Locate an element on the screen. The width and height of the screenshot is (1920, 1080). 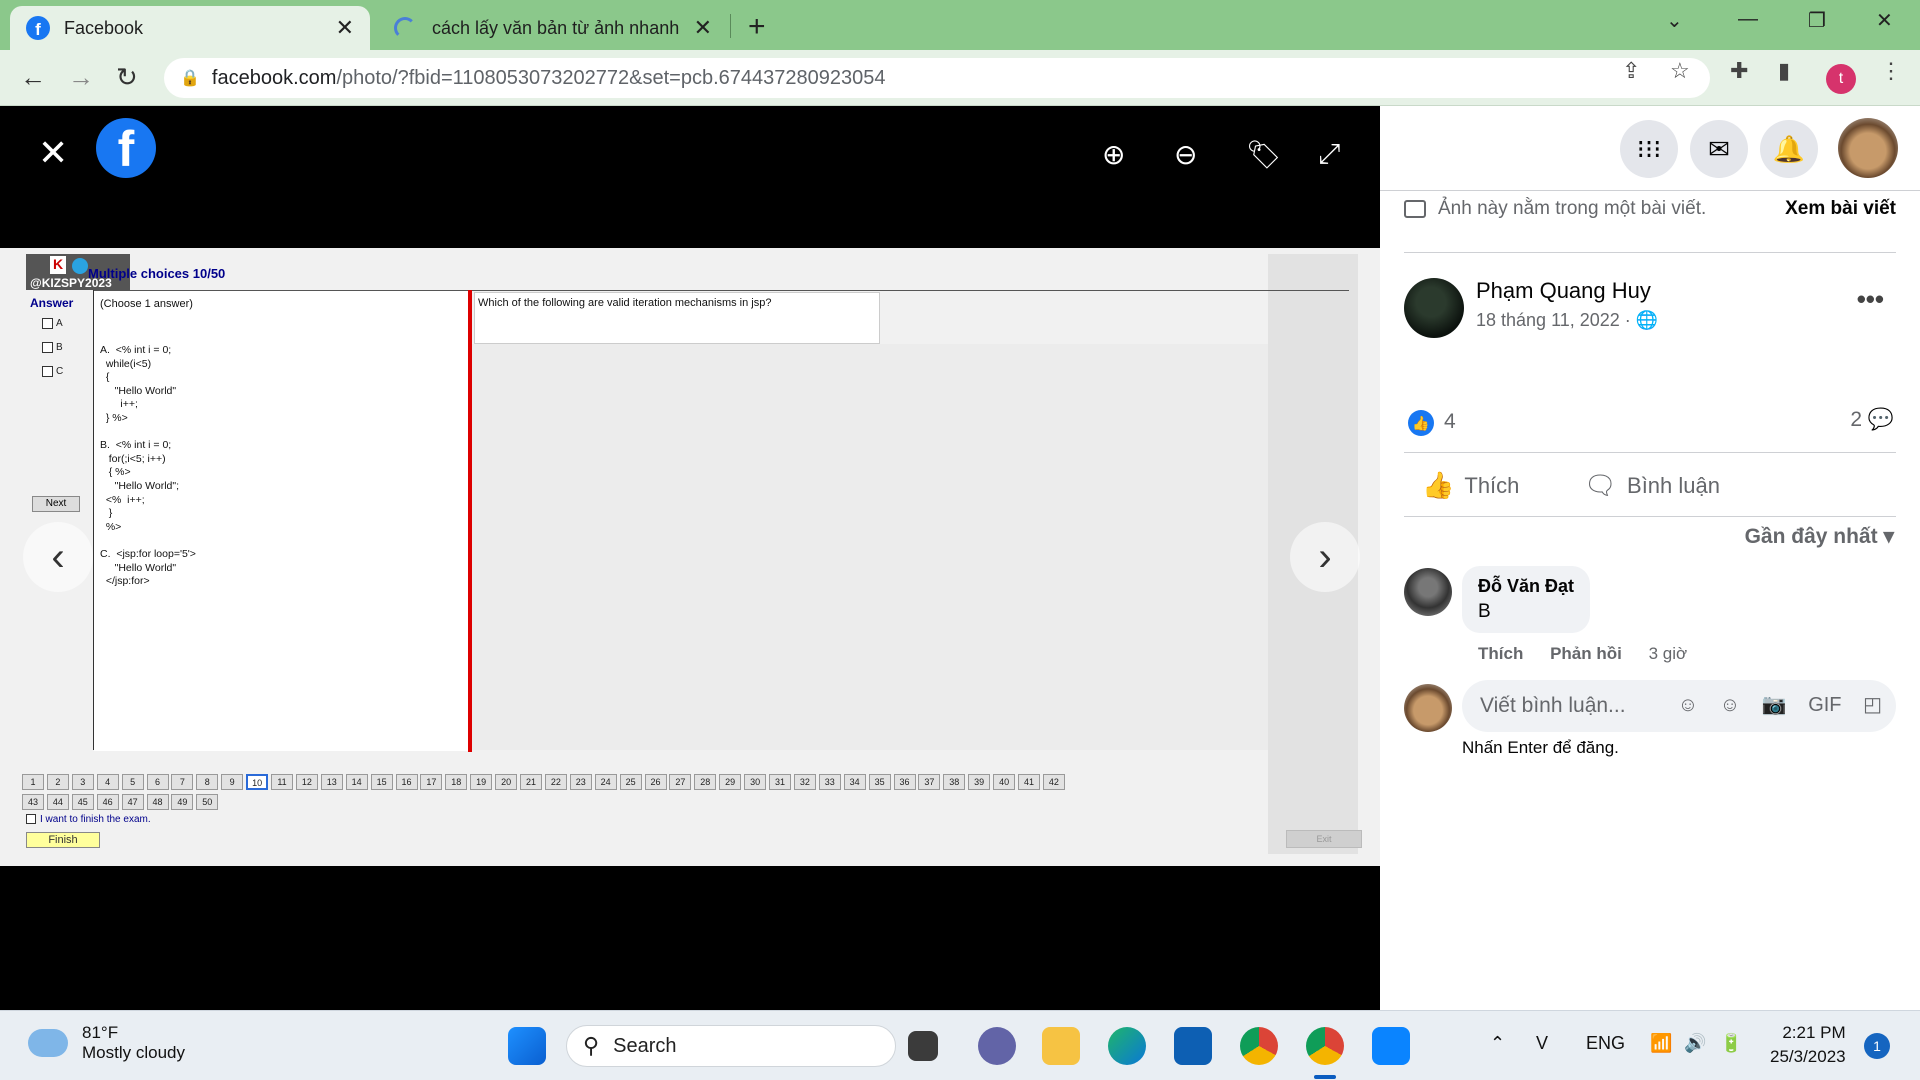
exam-page-button: 47 is located at coordinates (132, 802).